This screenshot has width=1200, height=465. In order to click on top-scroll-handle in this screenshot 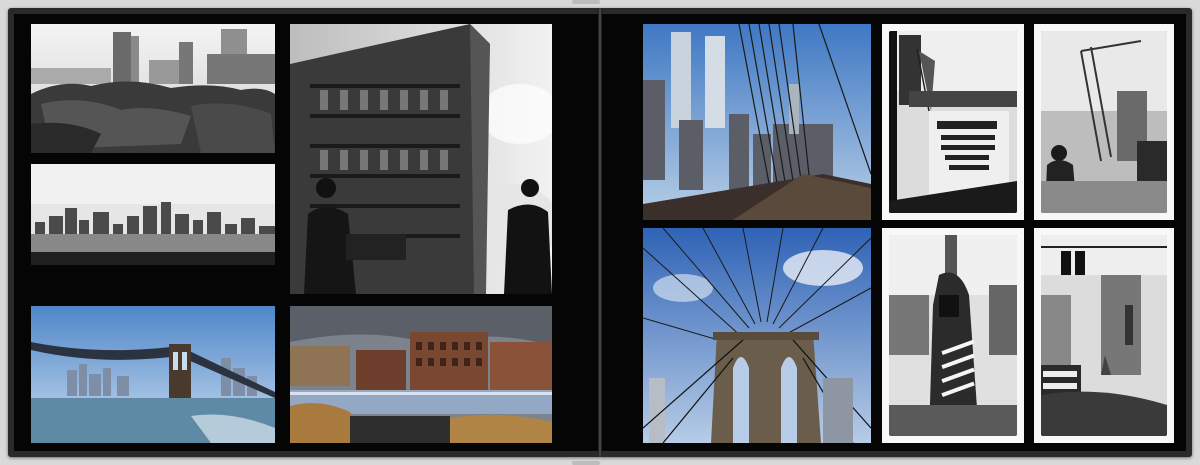, I will do `click(586, 2)`.